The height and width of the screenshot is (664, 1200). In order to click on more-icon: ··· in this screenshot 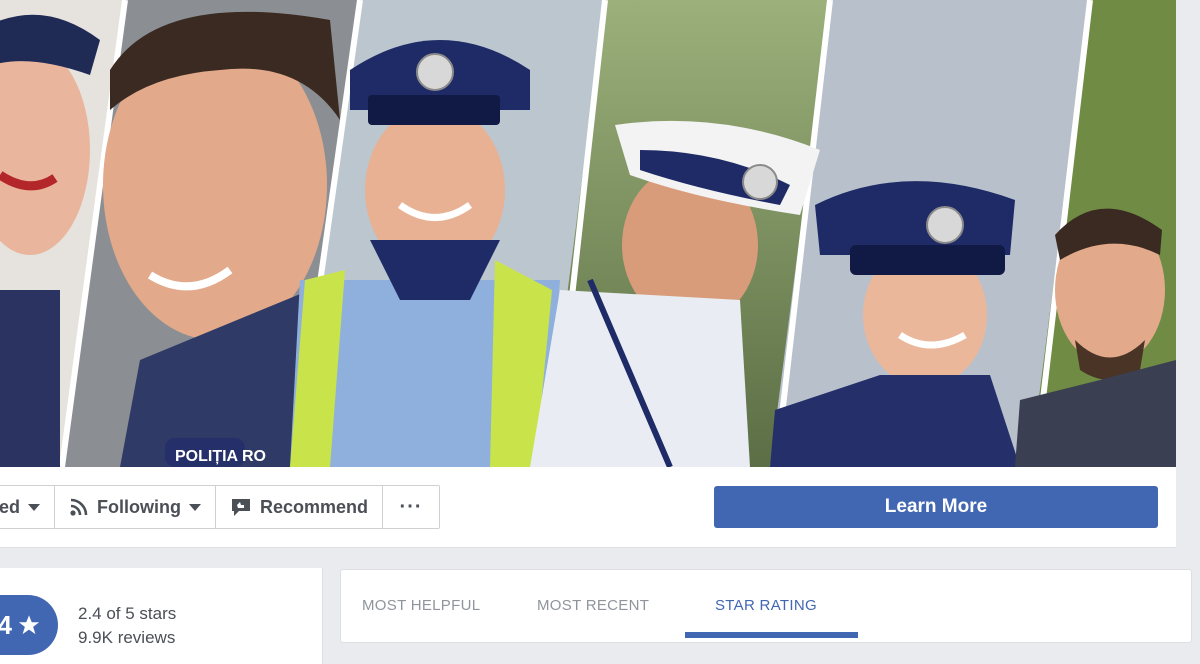, I will do `click(411, 506)`.